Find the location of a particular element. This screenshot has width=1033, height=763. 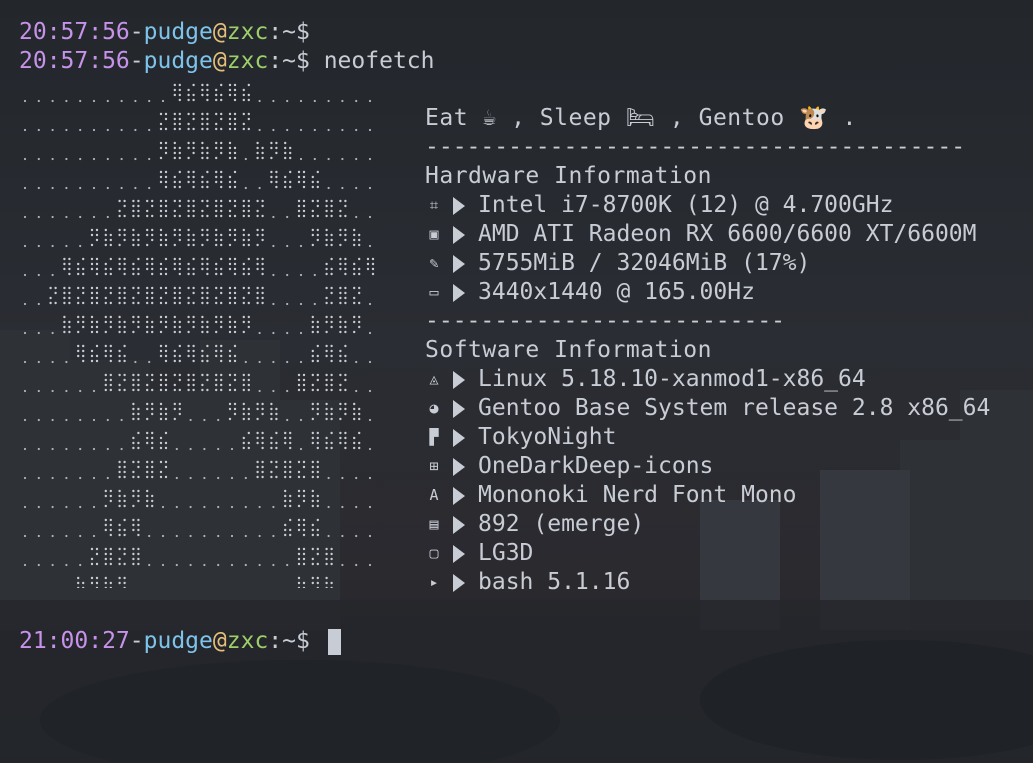

info-row: ▛ TokyoNight is located at coordinates (707, 437).